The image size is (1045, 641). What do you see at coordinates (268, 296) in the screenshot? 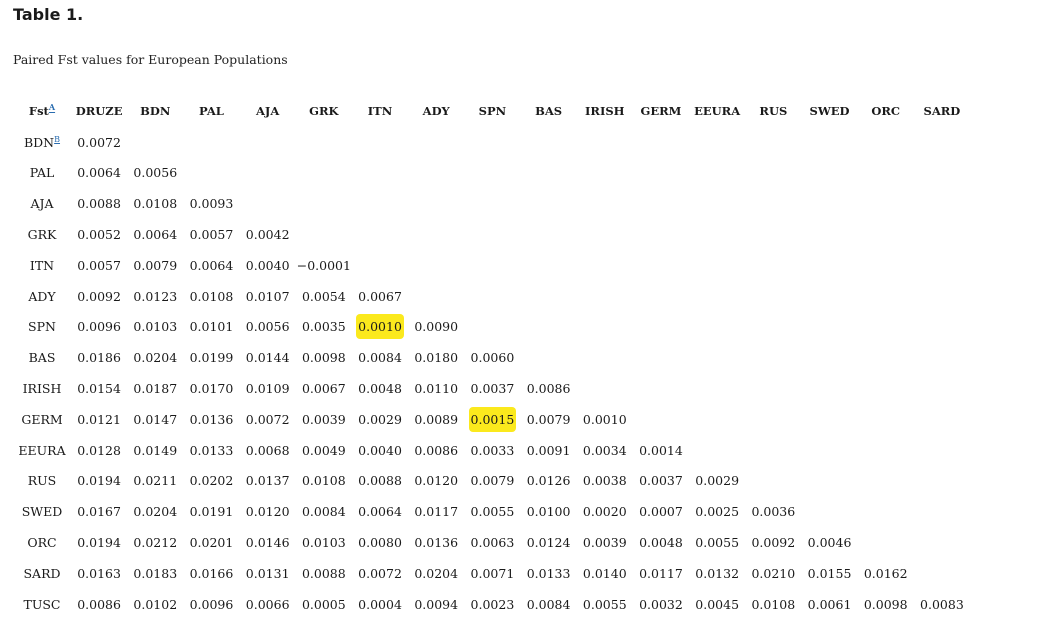
I see `table-cell: 0.0107` at bounding box center [268, 296].